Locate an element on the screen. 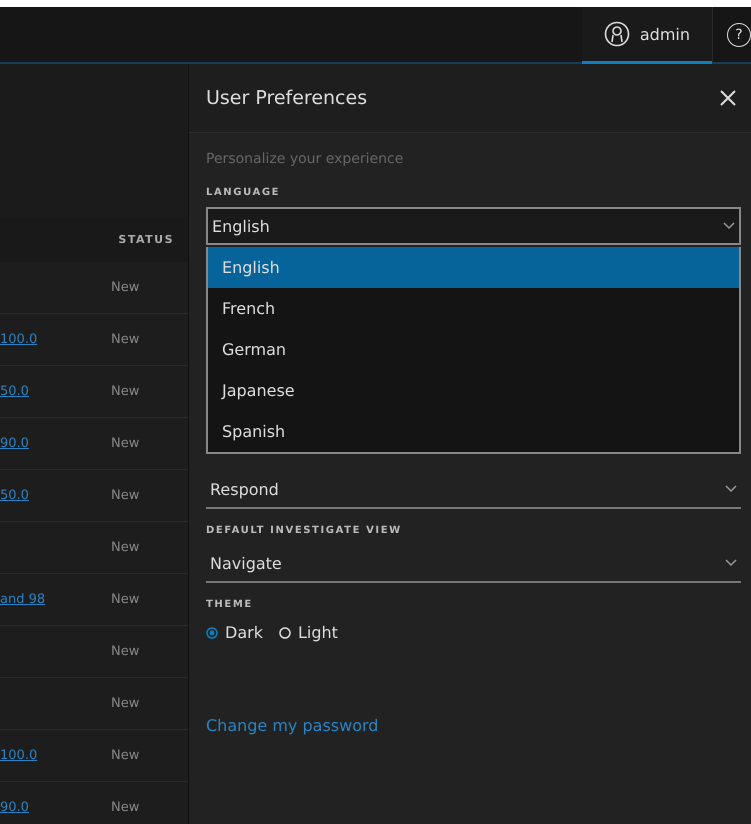 This screenshot has width=751, height=824. panel-title: User Preferences is located at coordinates (287, 98).